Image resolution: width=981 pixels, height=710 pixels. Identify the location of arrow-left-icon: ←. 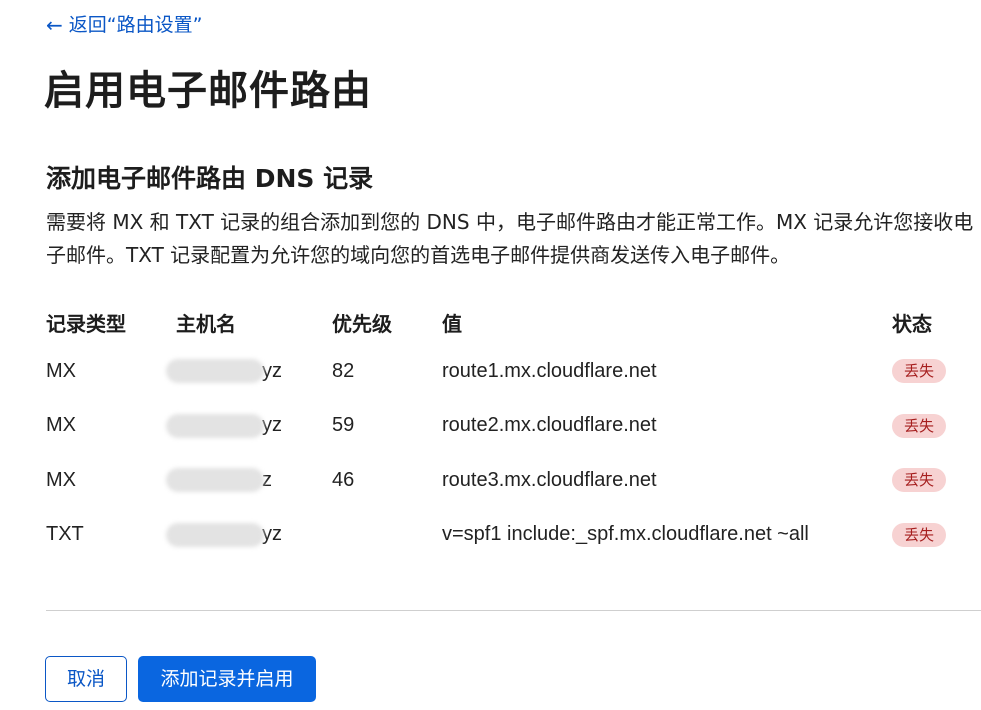
(54, 25).